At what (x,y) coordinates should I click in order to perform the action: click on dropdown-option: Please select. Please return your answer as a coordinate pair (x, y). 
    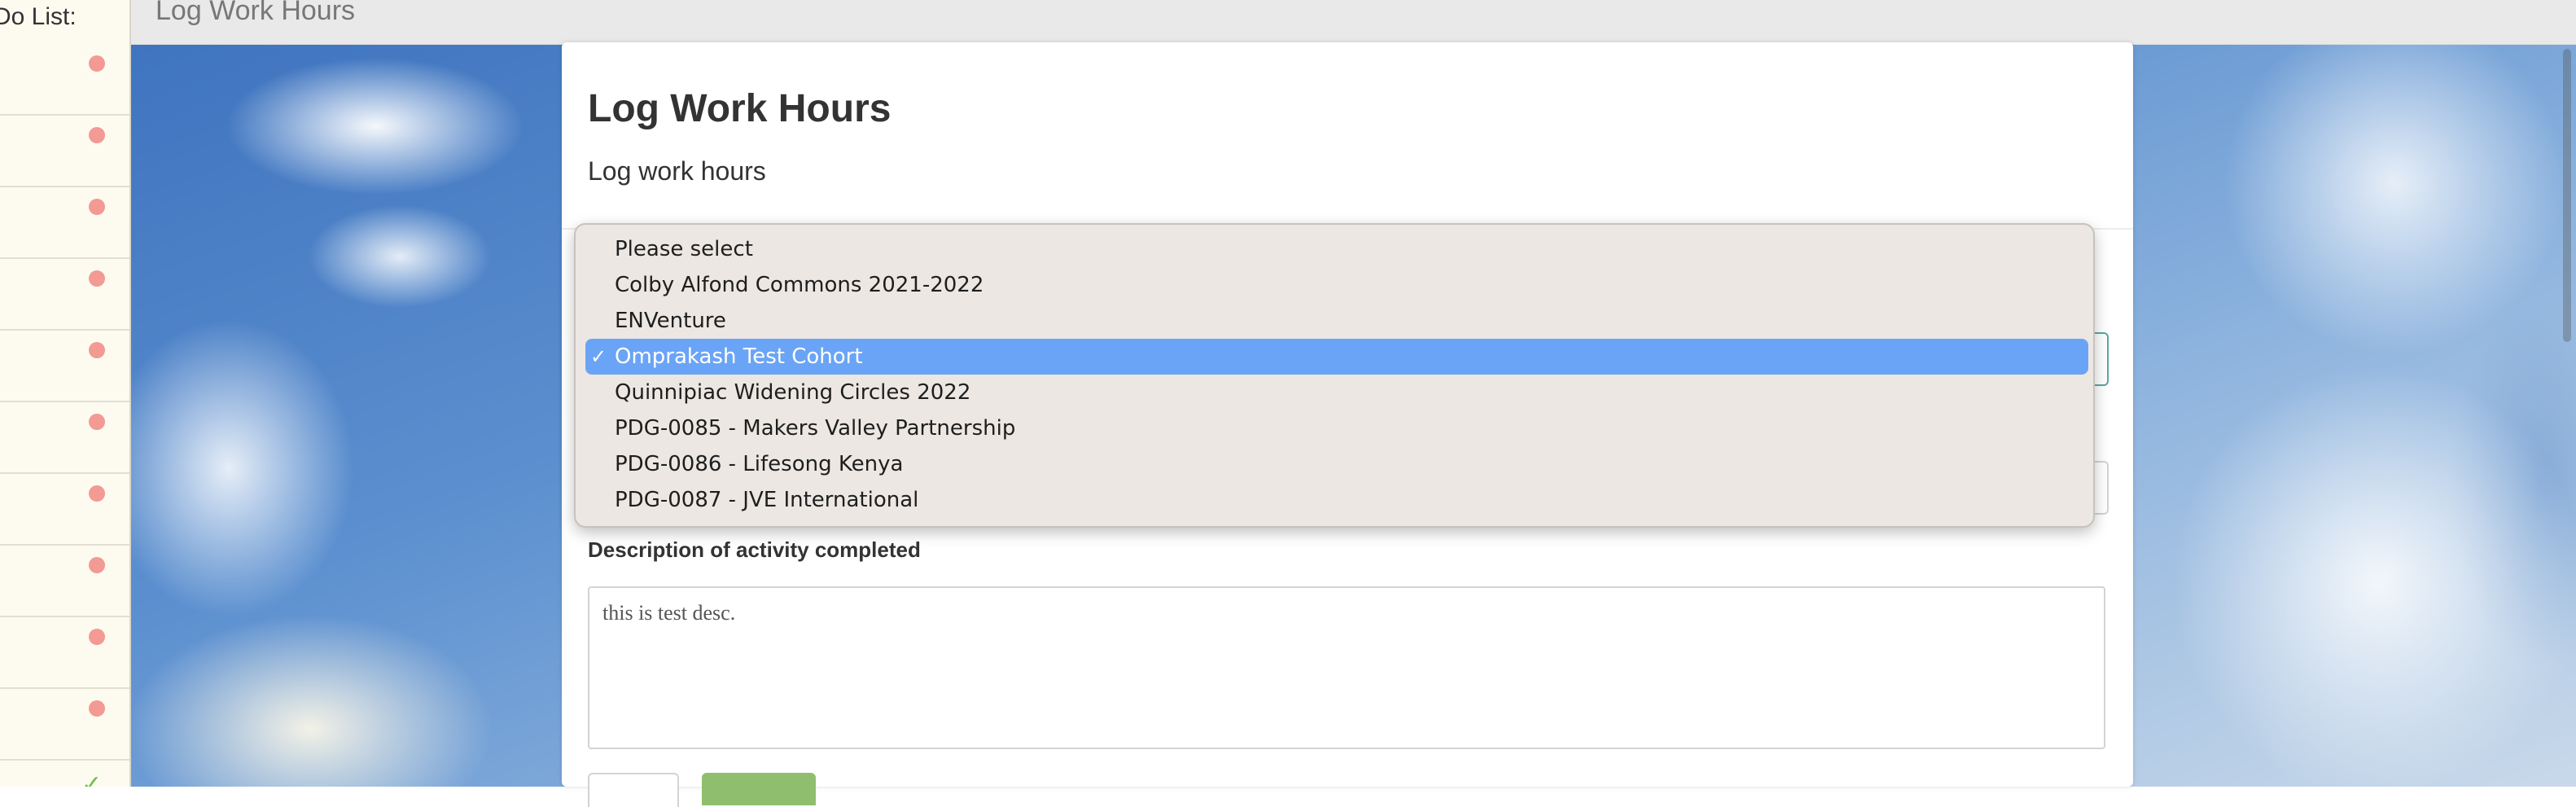
    Looking at the image, I should click on (1336, 249).